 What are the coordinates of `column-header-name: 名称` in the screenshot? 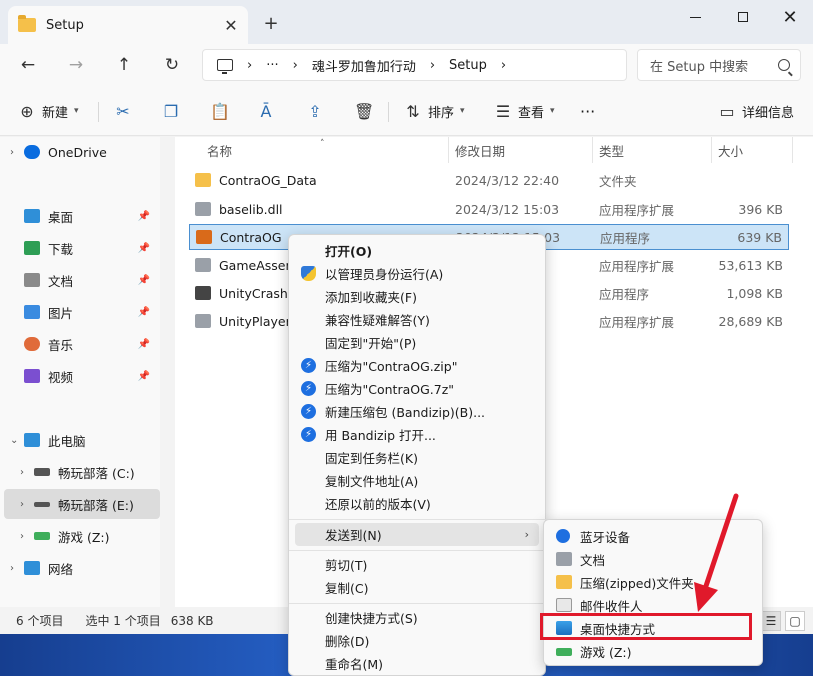 It's located at (219, 150).